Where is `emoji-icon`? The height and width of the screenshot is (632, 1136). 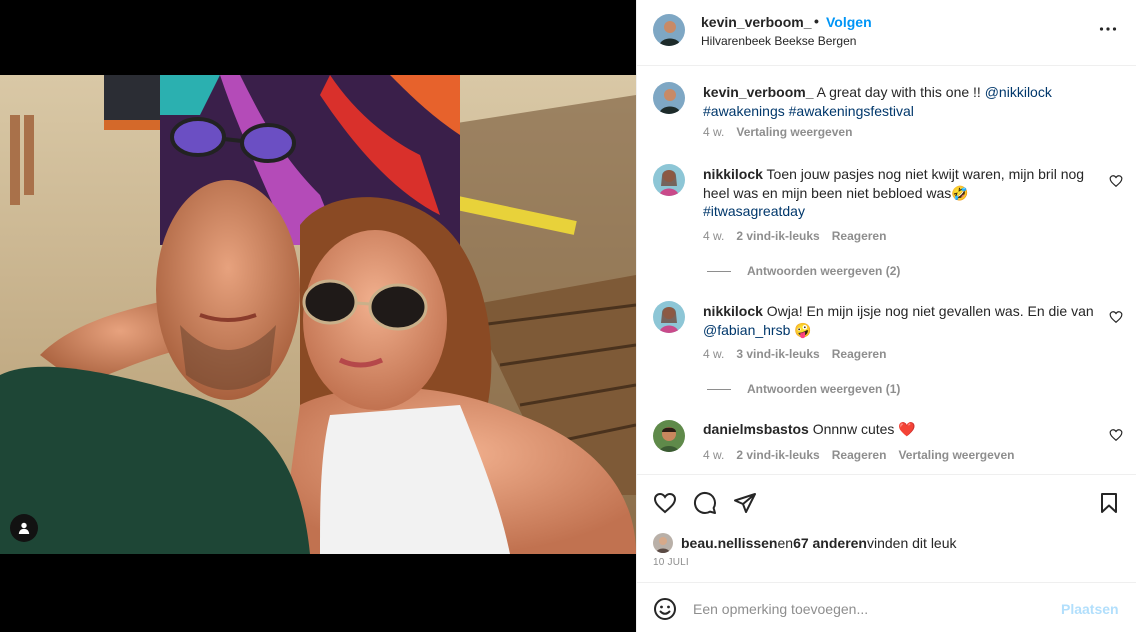
emoji-icon is located at coordinates (665, 609).